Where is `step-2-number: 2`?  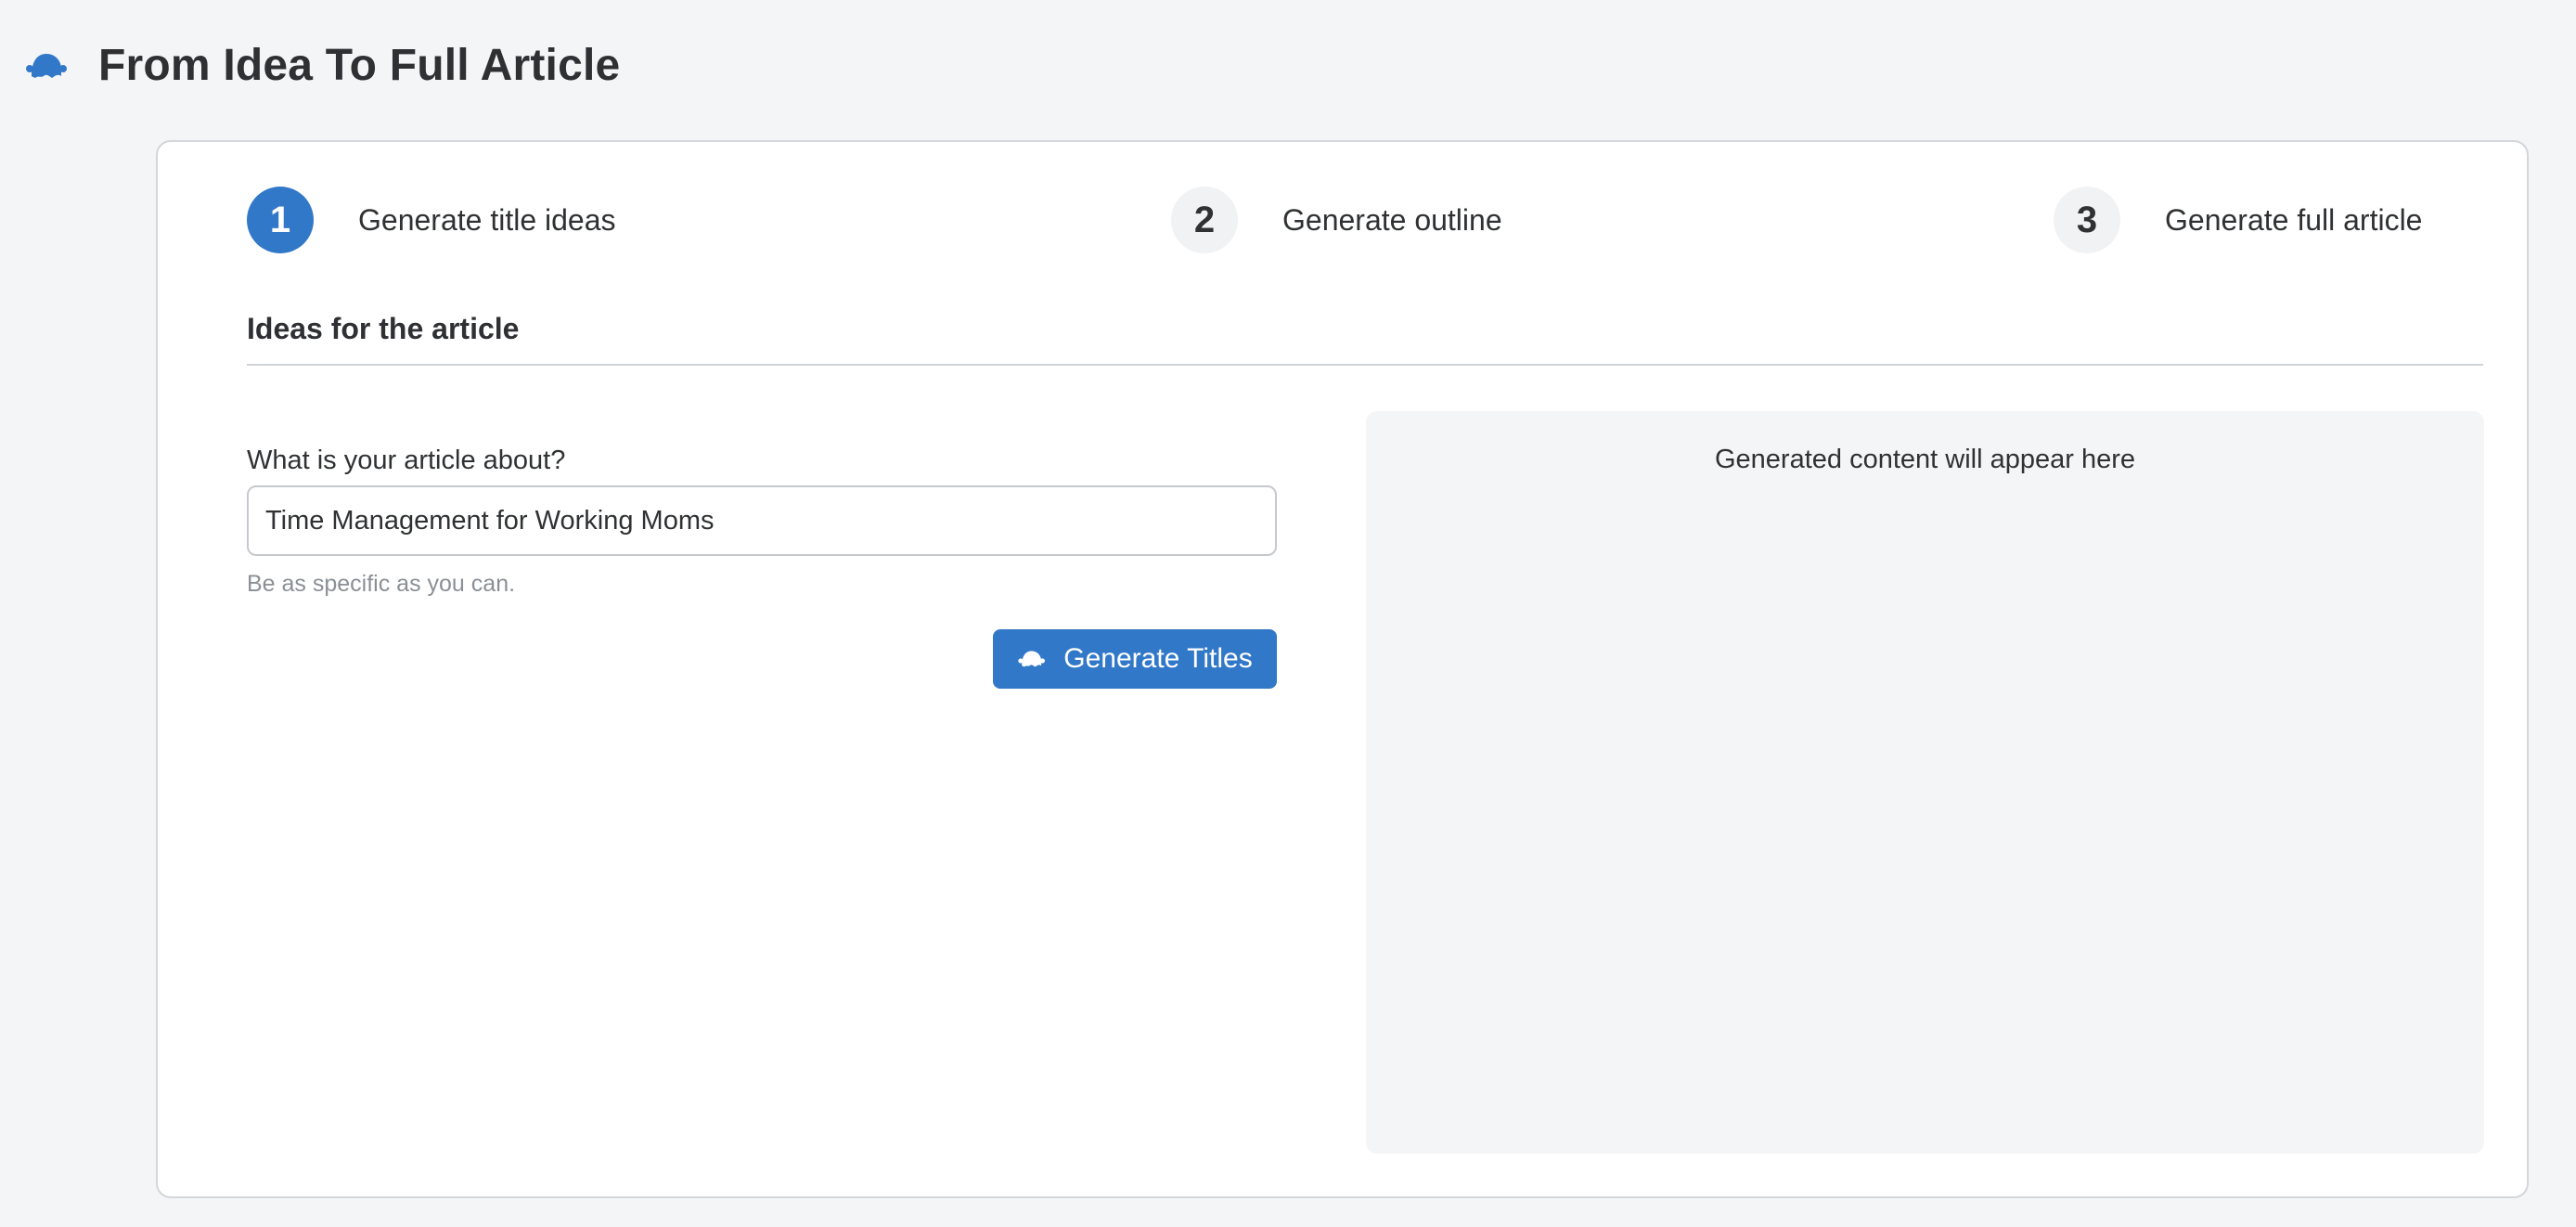 step-2-number: 2 is located at coordinates (1204, 220).